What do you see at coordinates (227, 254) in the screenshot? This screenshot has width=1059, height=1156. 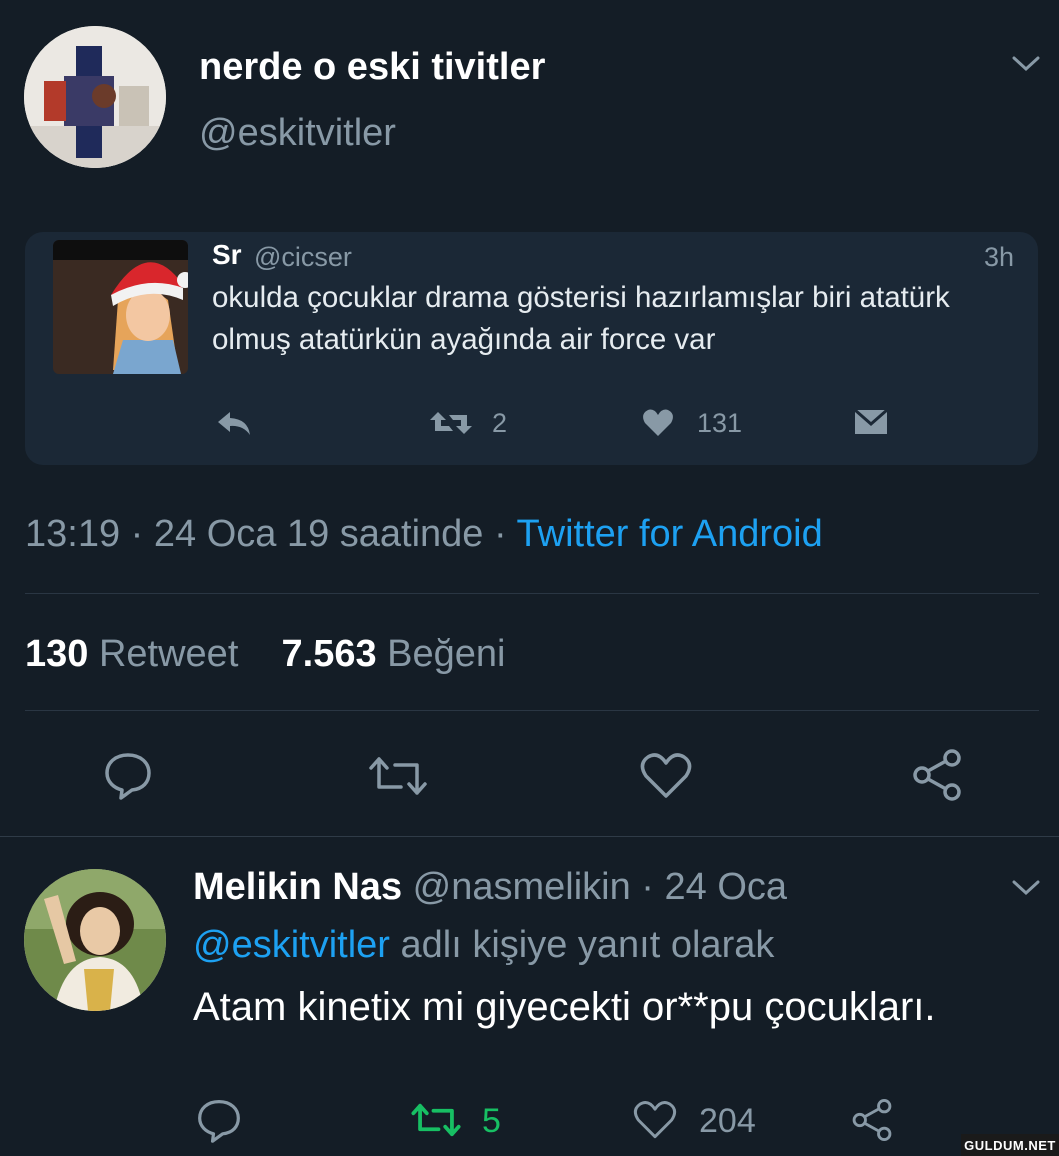 I see `quoted-display-name: Sr` at bounding box center [227, 254].